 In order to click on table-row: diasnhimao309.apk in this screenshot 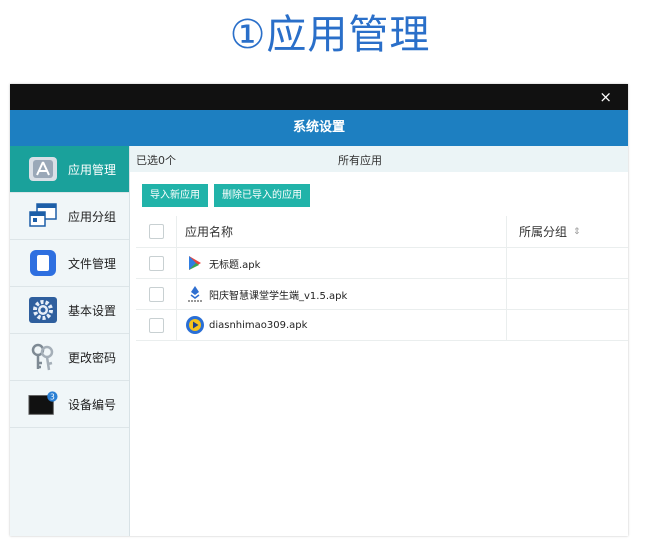, I will do `click(382, 325)`.